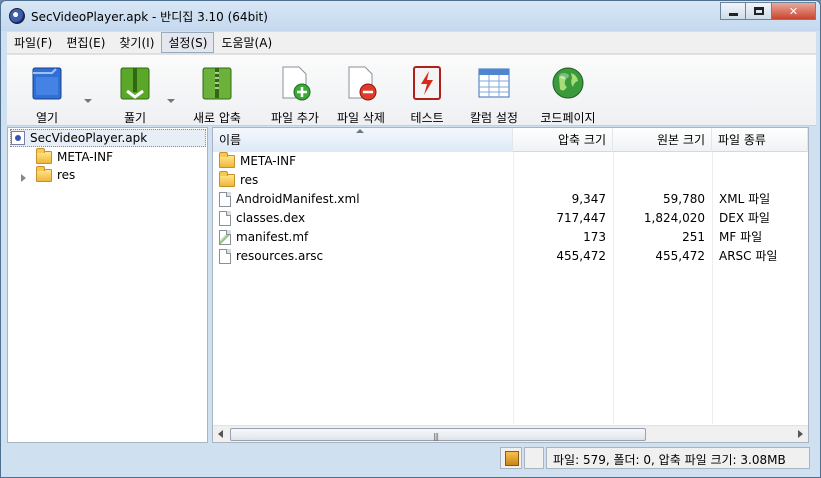 This screenshot has width=821, height=478. I want to click on status-bar: 파일: 579, 폴더: 0, 압축 파일 크기: 3.08MB, so click(411, 458).